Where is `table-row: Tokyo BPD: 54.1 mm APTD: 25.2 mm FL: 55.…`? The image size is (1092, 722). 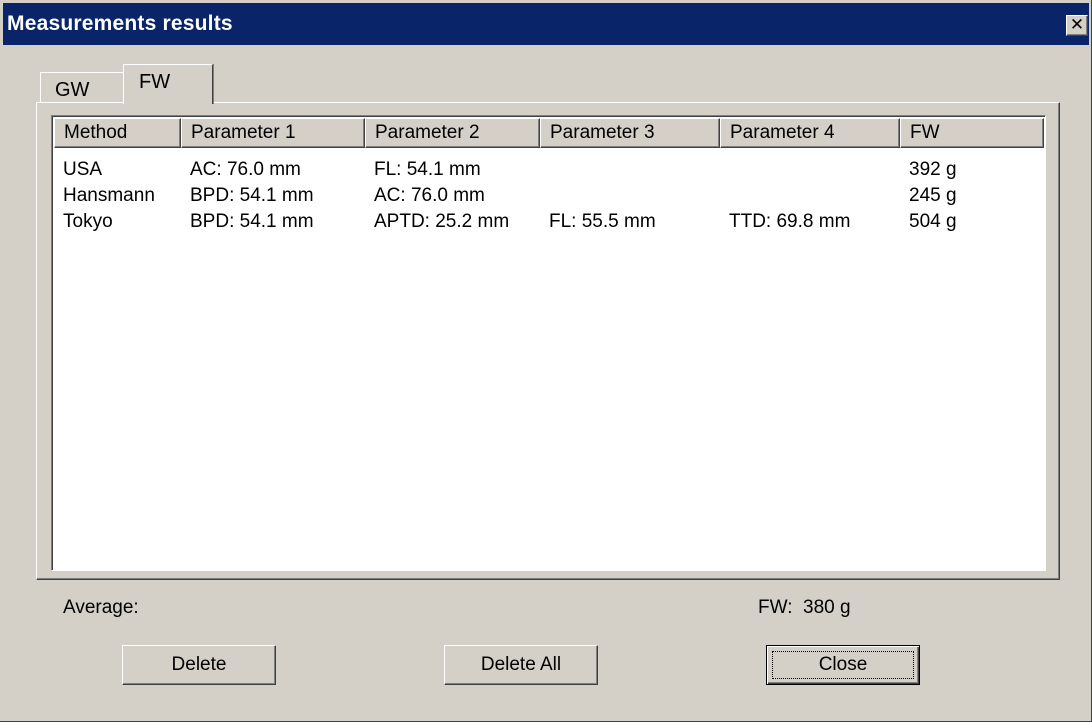
table-row: Tokyo BPD: 54.1 mm APTD: 25.2 mm FL: 55.… is located at coordinates (549, 223).